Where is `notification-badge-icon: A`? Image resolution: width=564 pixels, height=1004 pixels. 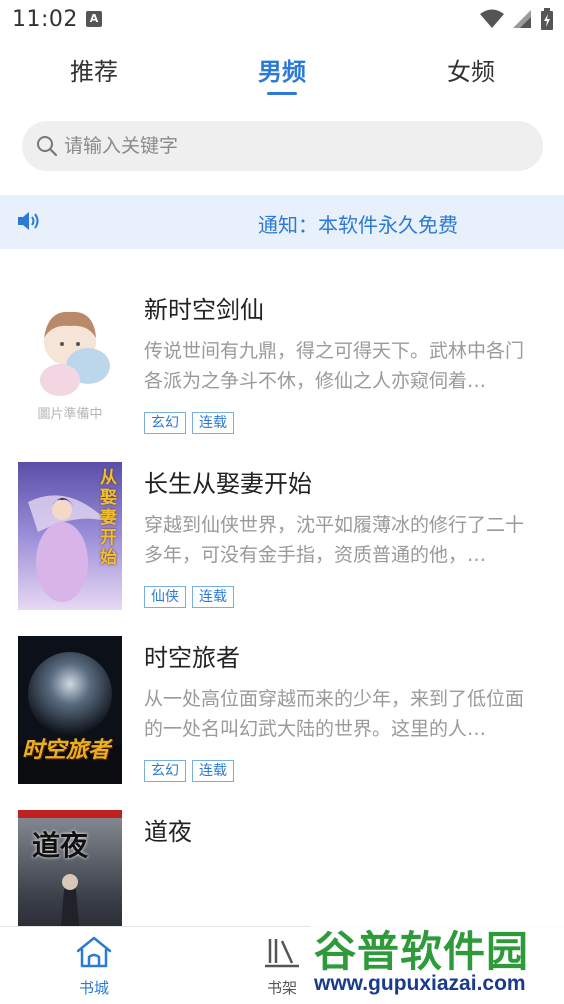
notification-badge-icon: A is located at coordinates (94, 19).